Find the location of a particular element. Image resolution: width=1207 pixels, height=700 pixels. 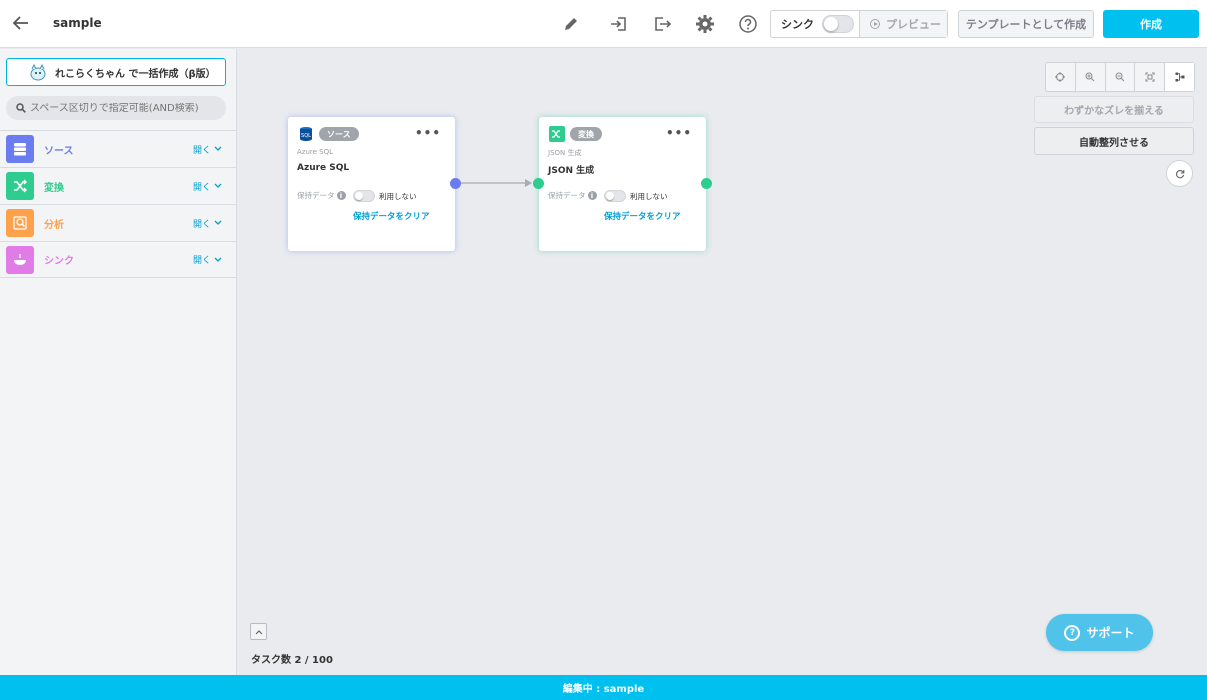

category-source: ソース 開く is located at coordinates (118, 148).